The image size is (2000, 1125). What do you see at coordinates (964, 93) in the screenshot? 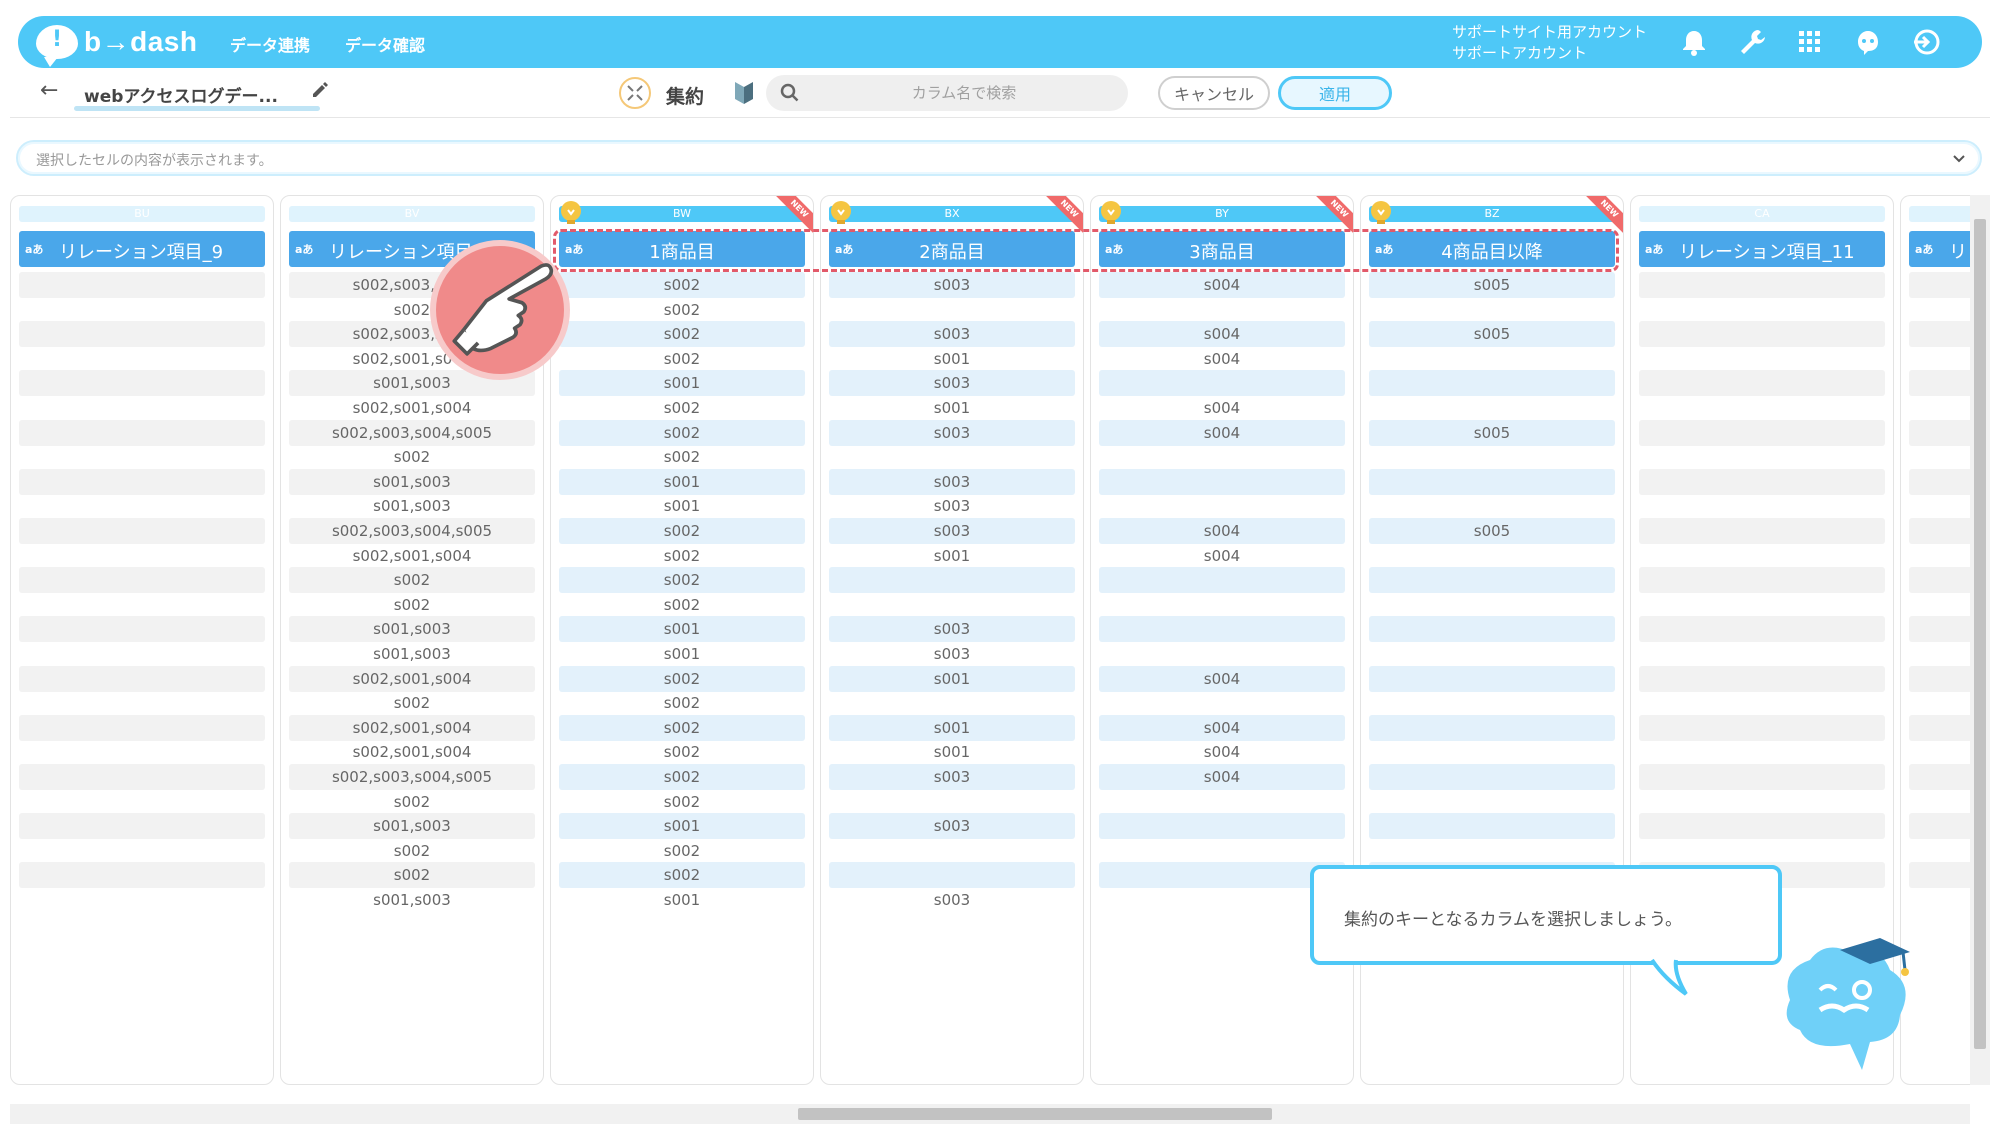
I see `column-search-input` at bounding box center [964, 93].